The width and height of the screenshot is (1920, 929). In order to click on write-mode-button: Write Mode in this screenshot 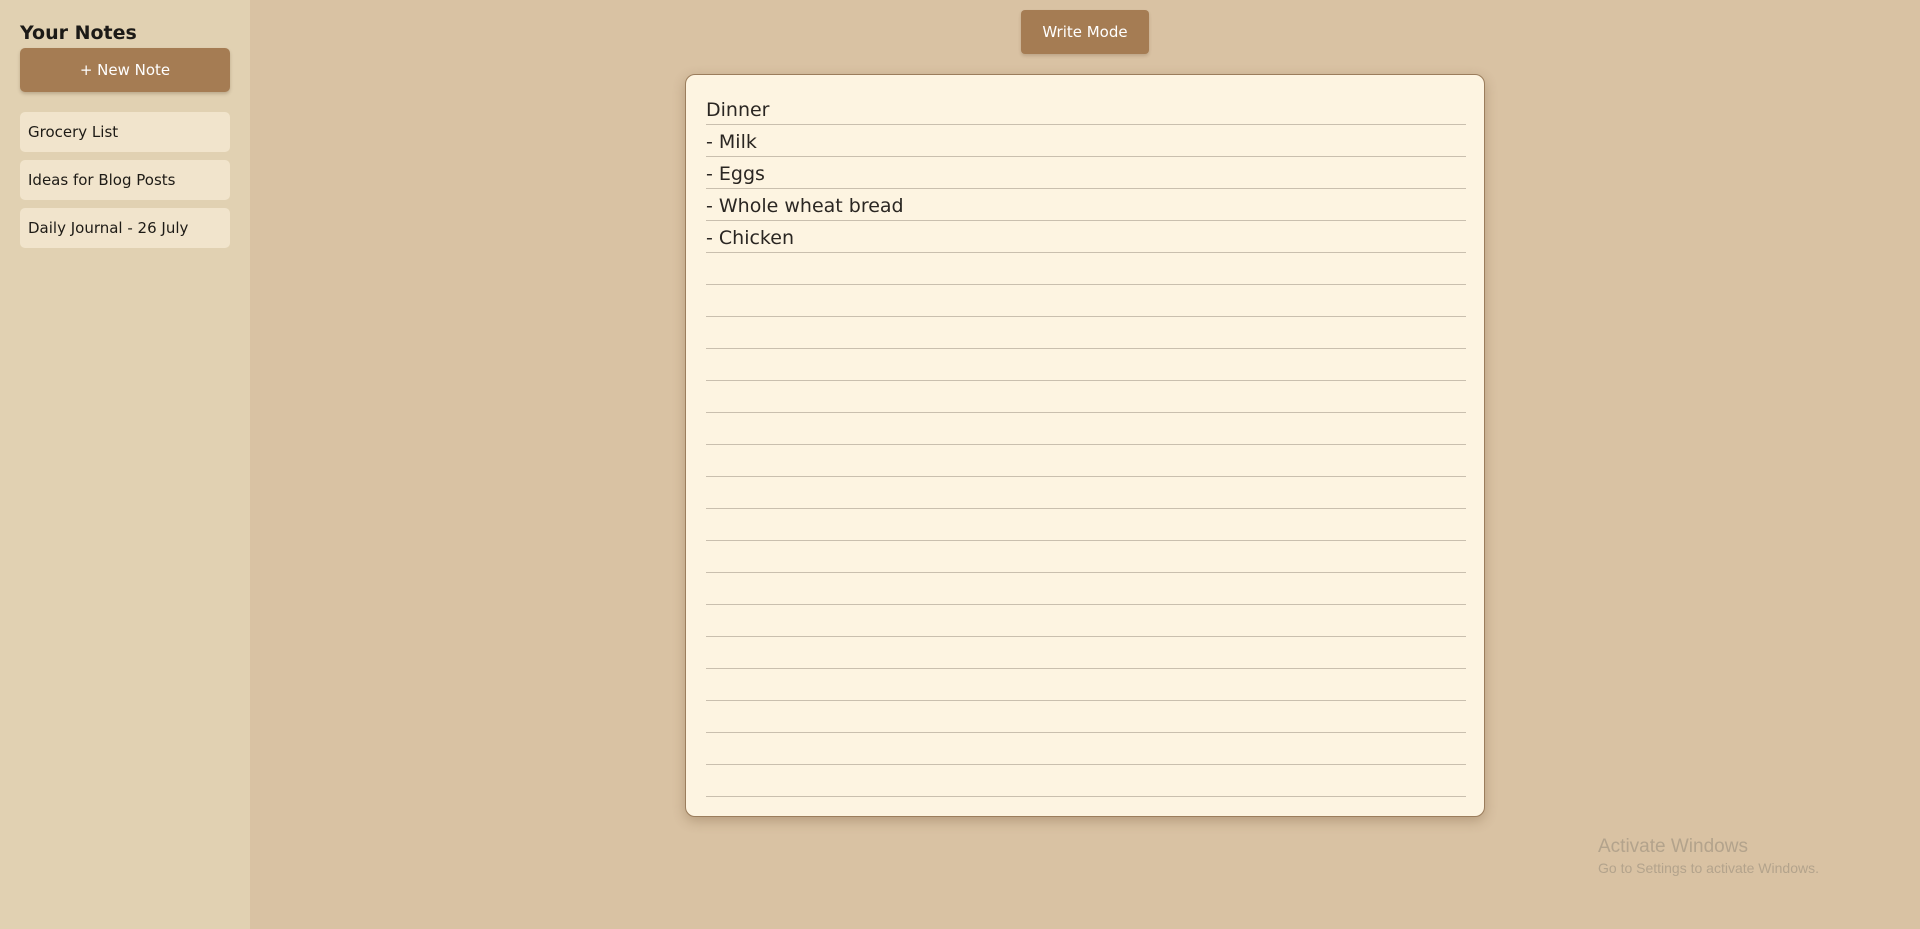, I will do `click(1085, 32)`.